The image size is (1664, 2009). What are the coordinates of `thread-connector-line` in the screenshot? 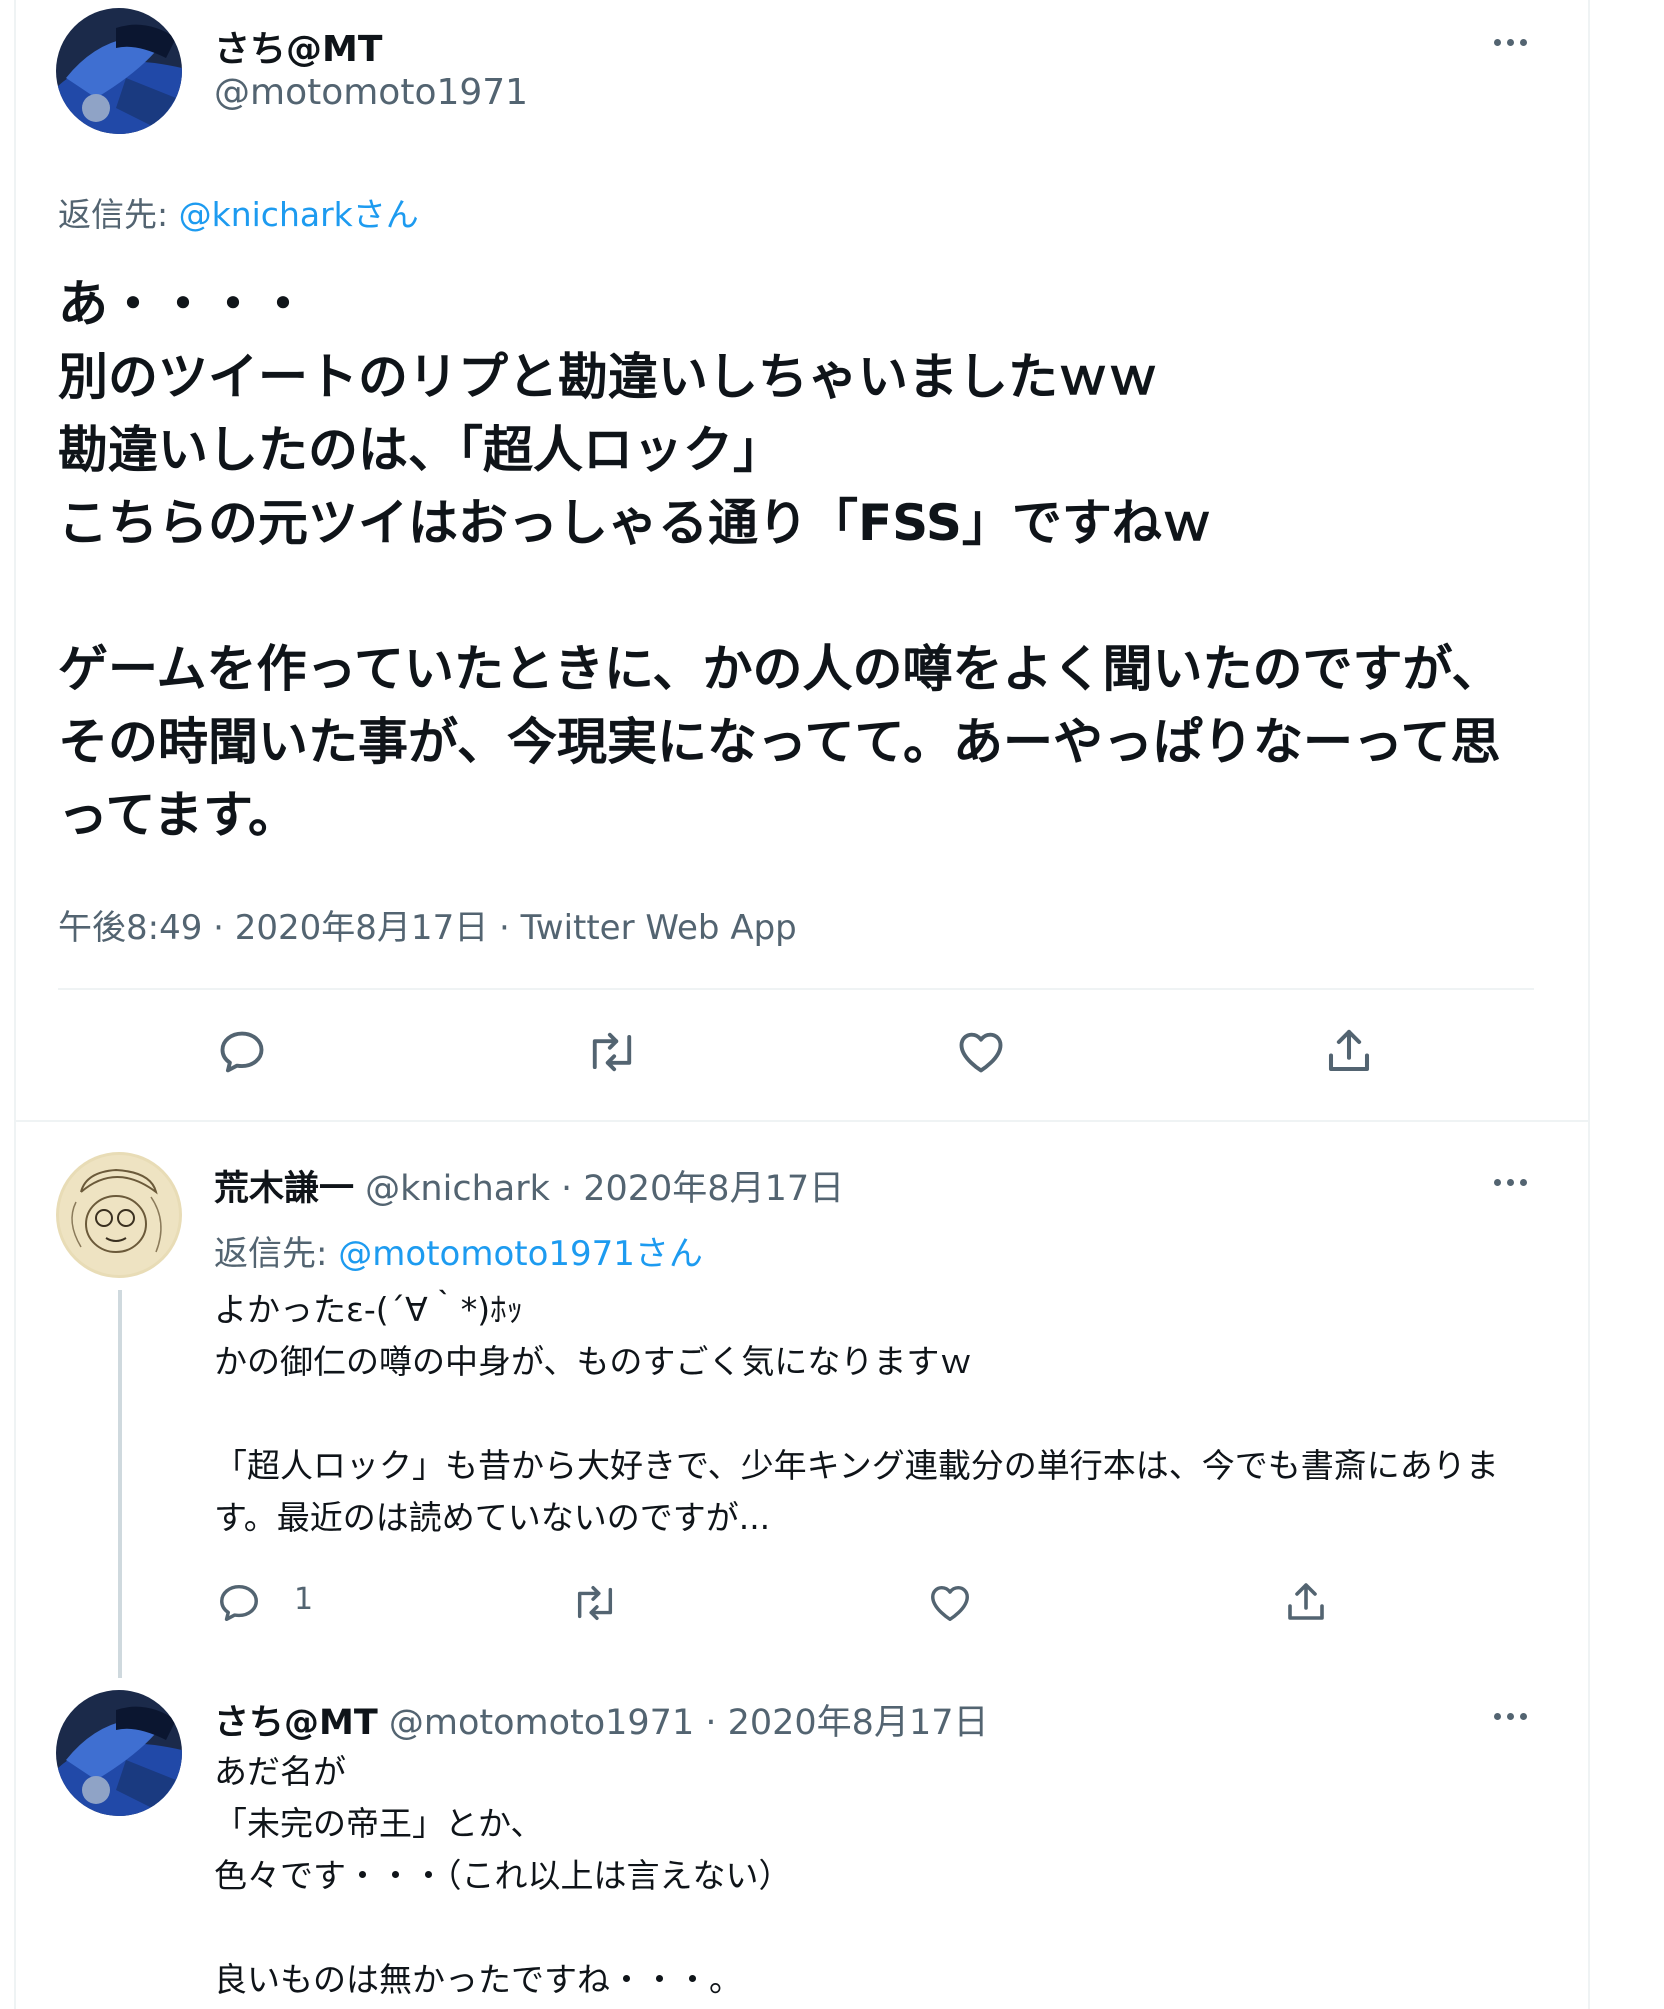 It's located at (120, 1484).